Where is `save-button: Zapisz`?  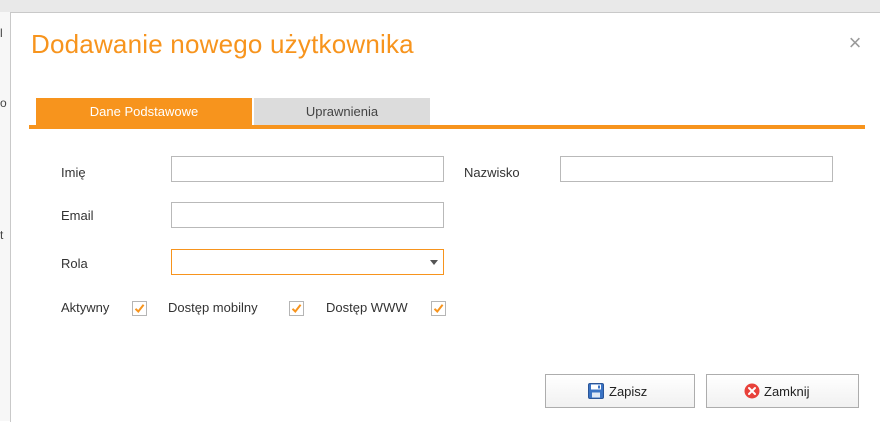
save-button: Zapisz is located at coordinates (620, 391).